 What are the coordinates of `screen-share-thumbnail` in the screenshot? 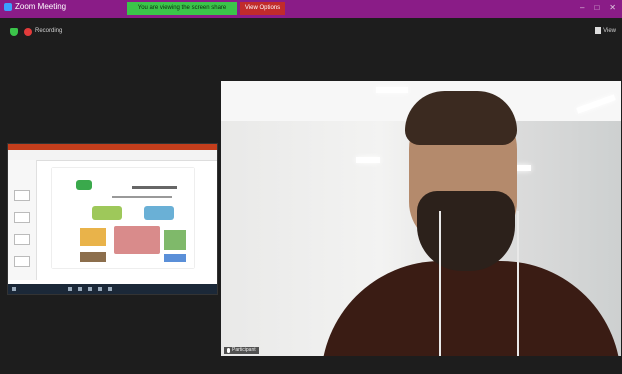 It's located at (112, 219).